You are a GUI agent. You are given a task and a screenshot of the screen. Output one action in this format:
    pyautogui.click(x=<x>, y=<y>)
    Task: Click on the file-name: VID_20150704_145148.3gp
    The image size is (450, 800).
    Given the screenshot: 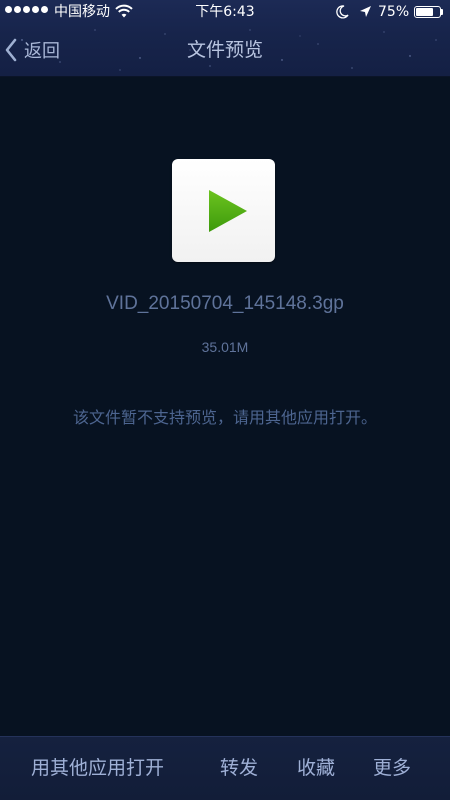 What is the action you would take?
    pyautogui.click(x=225, y=303)
    